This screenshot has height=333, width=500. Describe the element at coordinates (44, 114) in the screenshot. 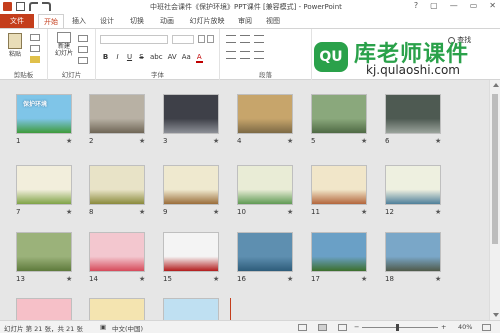

I see `slide-thumbnail: 保护环境` at that location.